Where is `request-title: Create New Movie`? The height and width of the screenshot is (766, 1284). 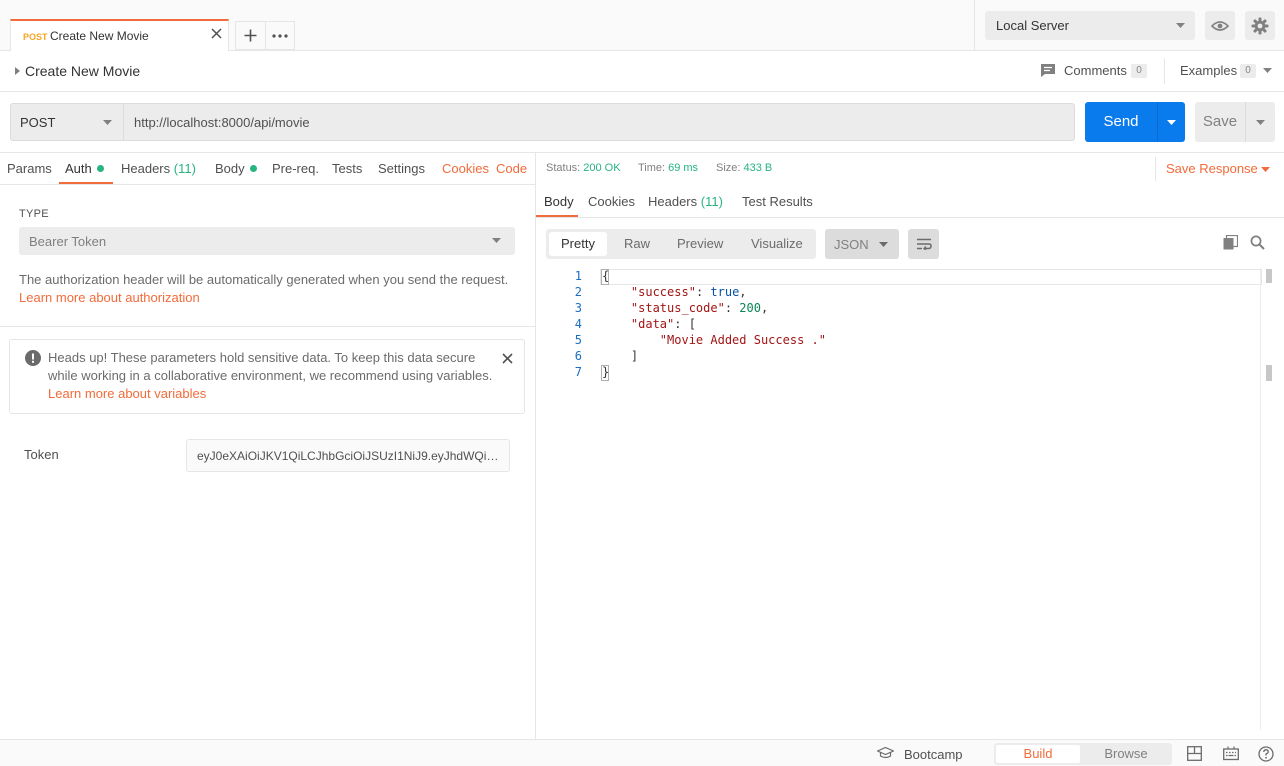 request-title: Create New Movie is located at coordinates (82, 71).